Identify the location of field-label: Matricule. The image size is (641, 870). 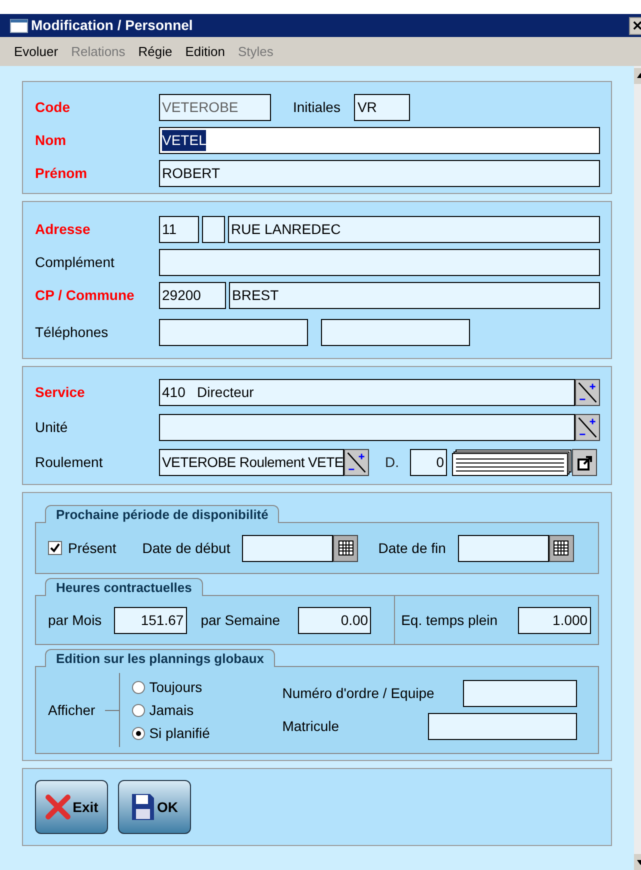
(311, 726).